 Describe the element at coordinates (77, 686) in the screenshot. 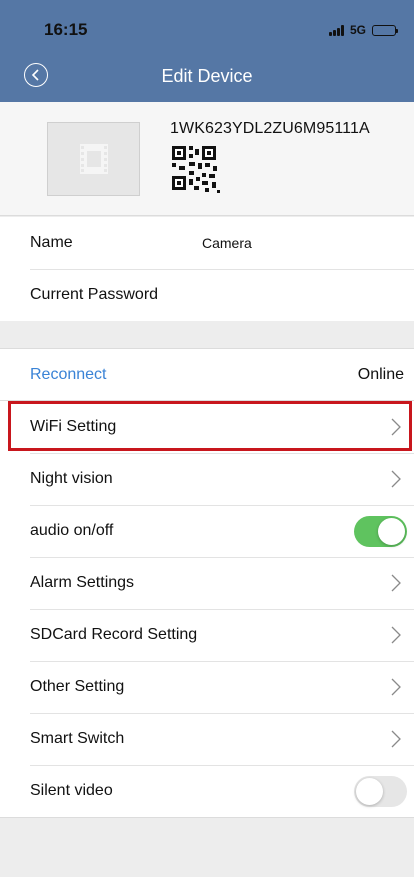

I see `settings-row-label: Other Setting` at that location.